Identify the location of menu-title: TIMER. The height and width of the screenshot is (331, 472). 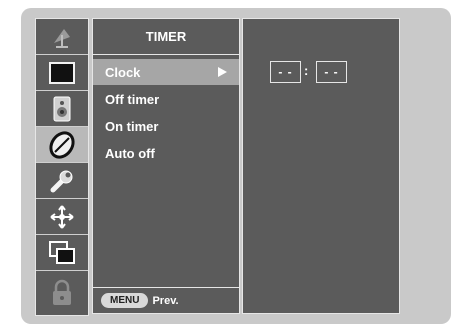
(166, 37).